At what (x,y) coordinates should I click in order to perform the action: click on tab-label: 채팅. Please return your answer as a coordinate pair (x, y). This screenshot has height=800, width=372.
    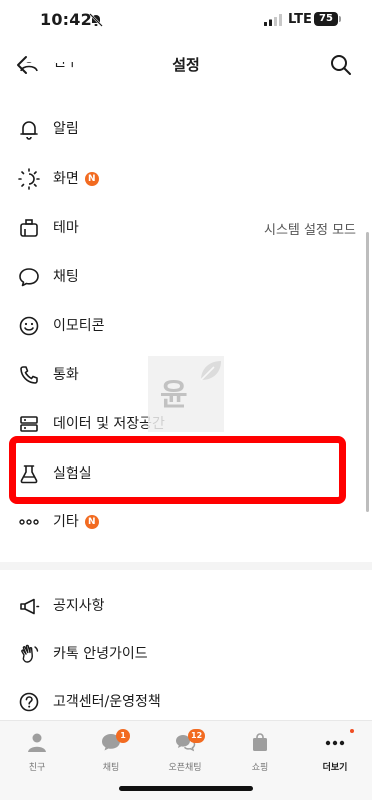
    Looking at the image, I should click on (111, 768).